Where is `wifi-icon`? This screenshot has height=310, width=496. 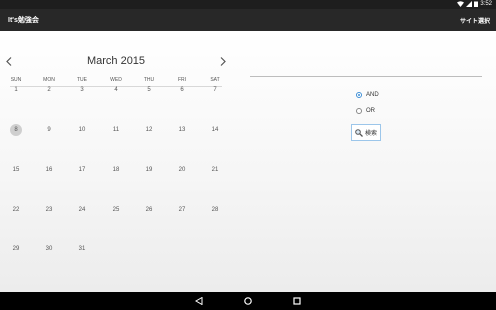 wifi-icon is located at coordinates (461, 4).